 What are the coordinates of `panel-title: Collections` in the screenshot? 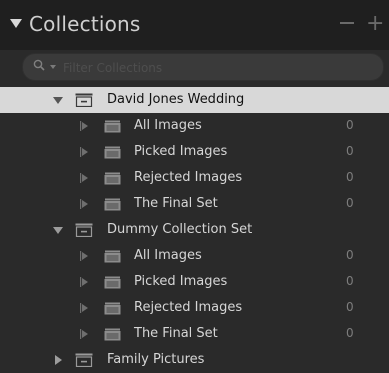 It's located at (85, 24).